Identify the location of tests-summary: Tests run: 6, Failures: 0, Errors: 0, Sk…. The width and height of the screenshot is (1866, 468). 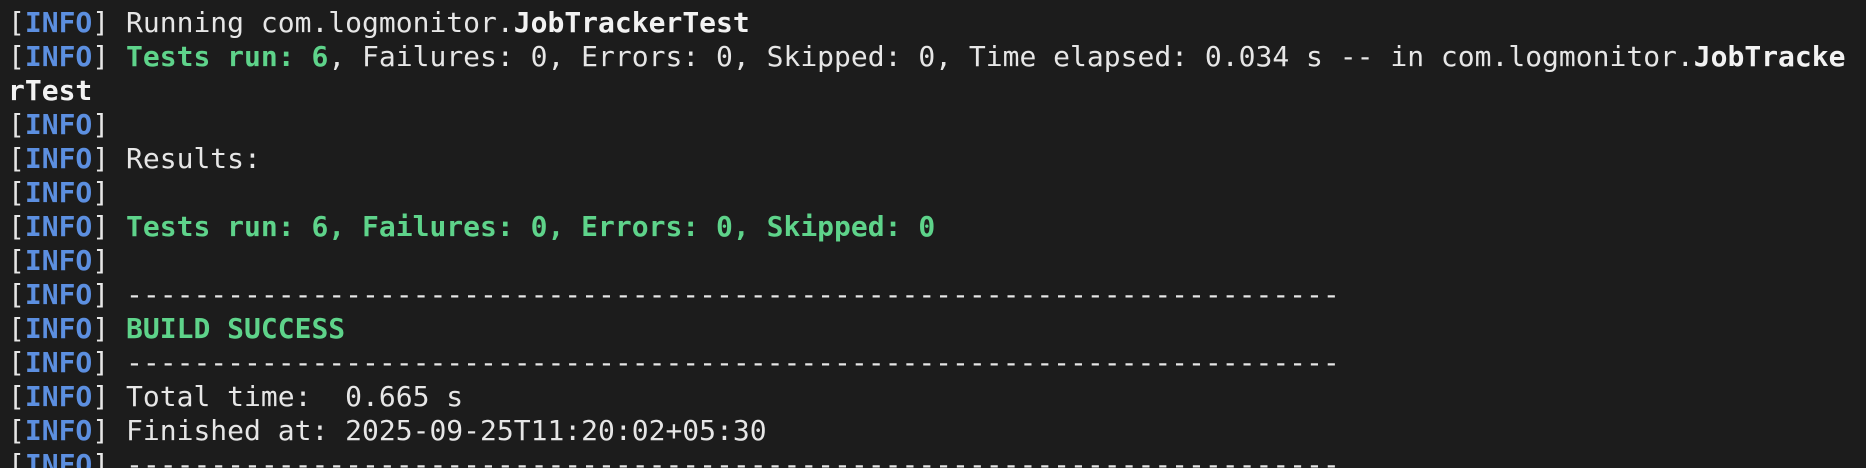
(531, 226).